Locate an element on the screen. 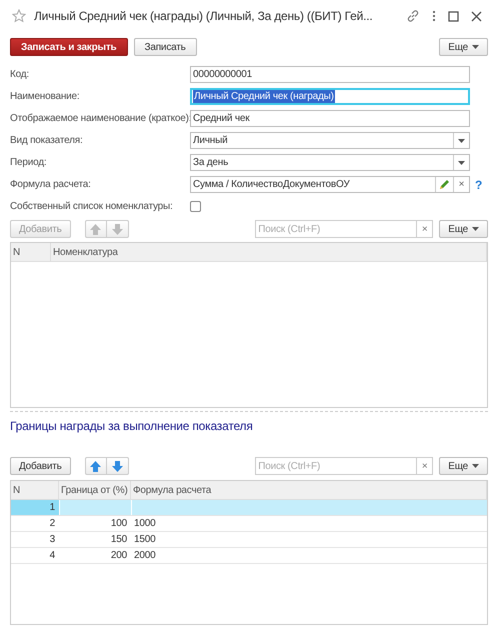 The image size is (498, 641). field-label: Наименование: is located at coordinates (45, 97).